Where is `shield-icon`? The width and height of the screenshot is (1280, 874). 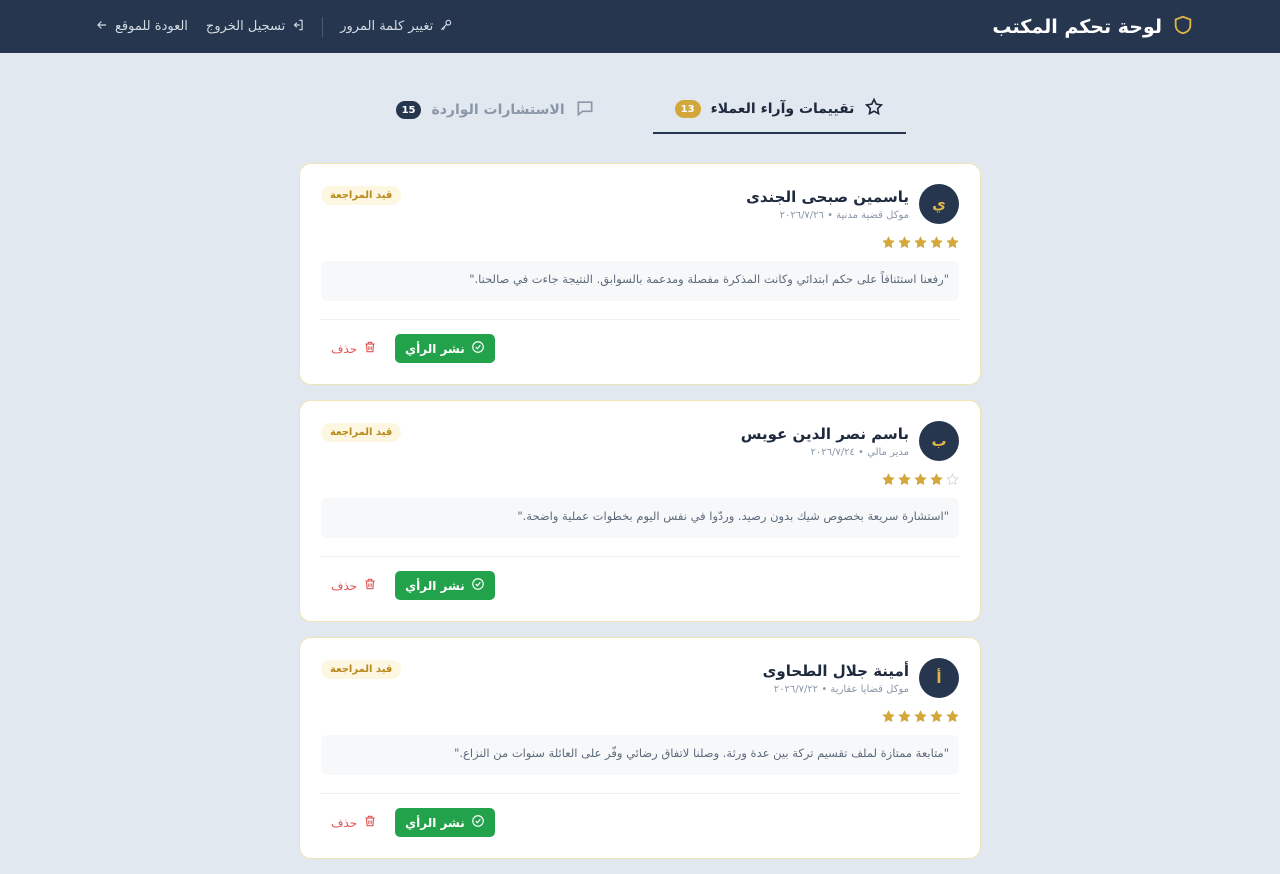 shield-icon is located at coordinates (1183, 27).